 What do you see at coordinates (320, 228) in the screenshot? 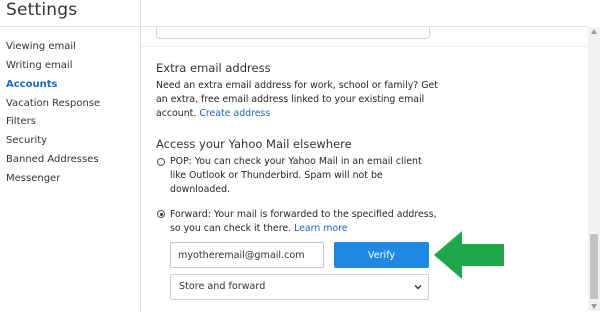
I see `learn-more-link: Learn more` at bounding box center [320, 228].